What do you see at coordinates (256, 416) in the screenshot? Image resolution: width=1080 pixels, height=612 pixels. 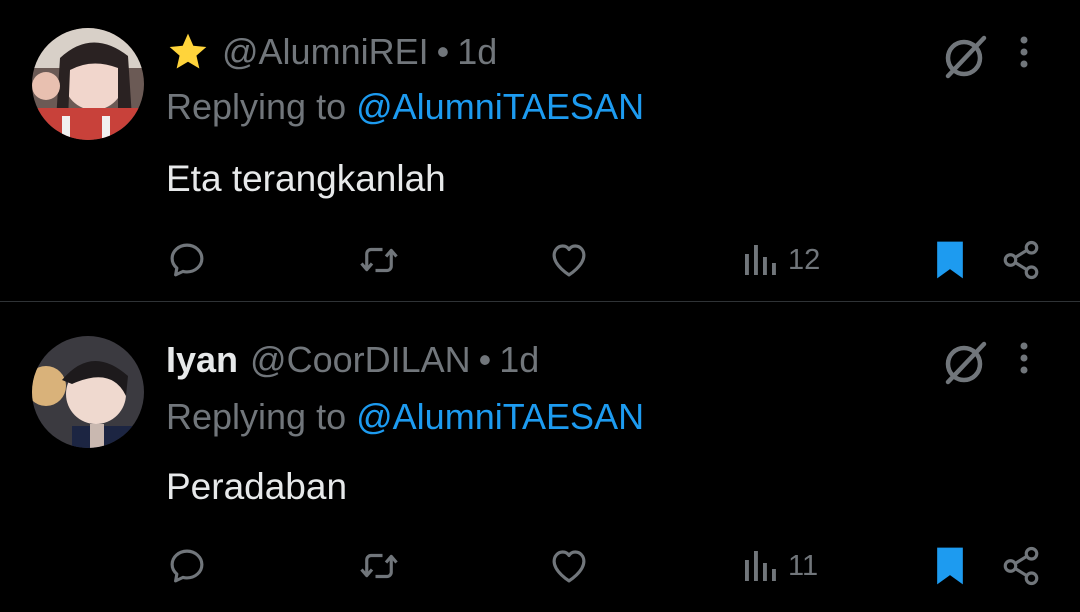 I see `replying-to-label: Replying to` at bounding box center [256, 416].